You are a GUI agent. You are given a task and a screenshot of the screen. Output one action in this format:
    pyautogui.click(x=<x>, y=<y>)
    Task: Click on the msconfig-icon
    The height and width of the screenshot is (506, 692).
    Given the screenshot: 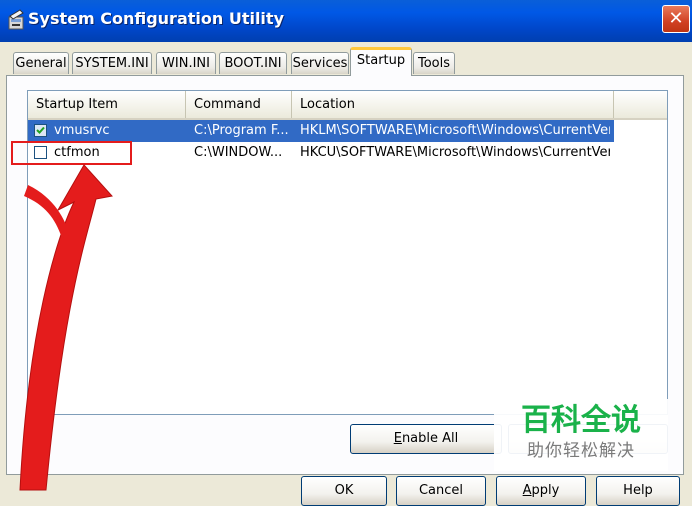 What is the action you would take?
    pyautogui.click(x=16, y=20)
    